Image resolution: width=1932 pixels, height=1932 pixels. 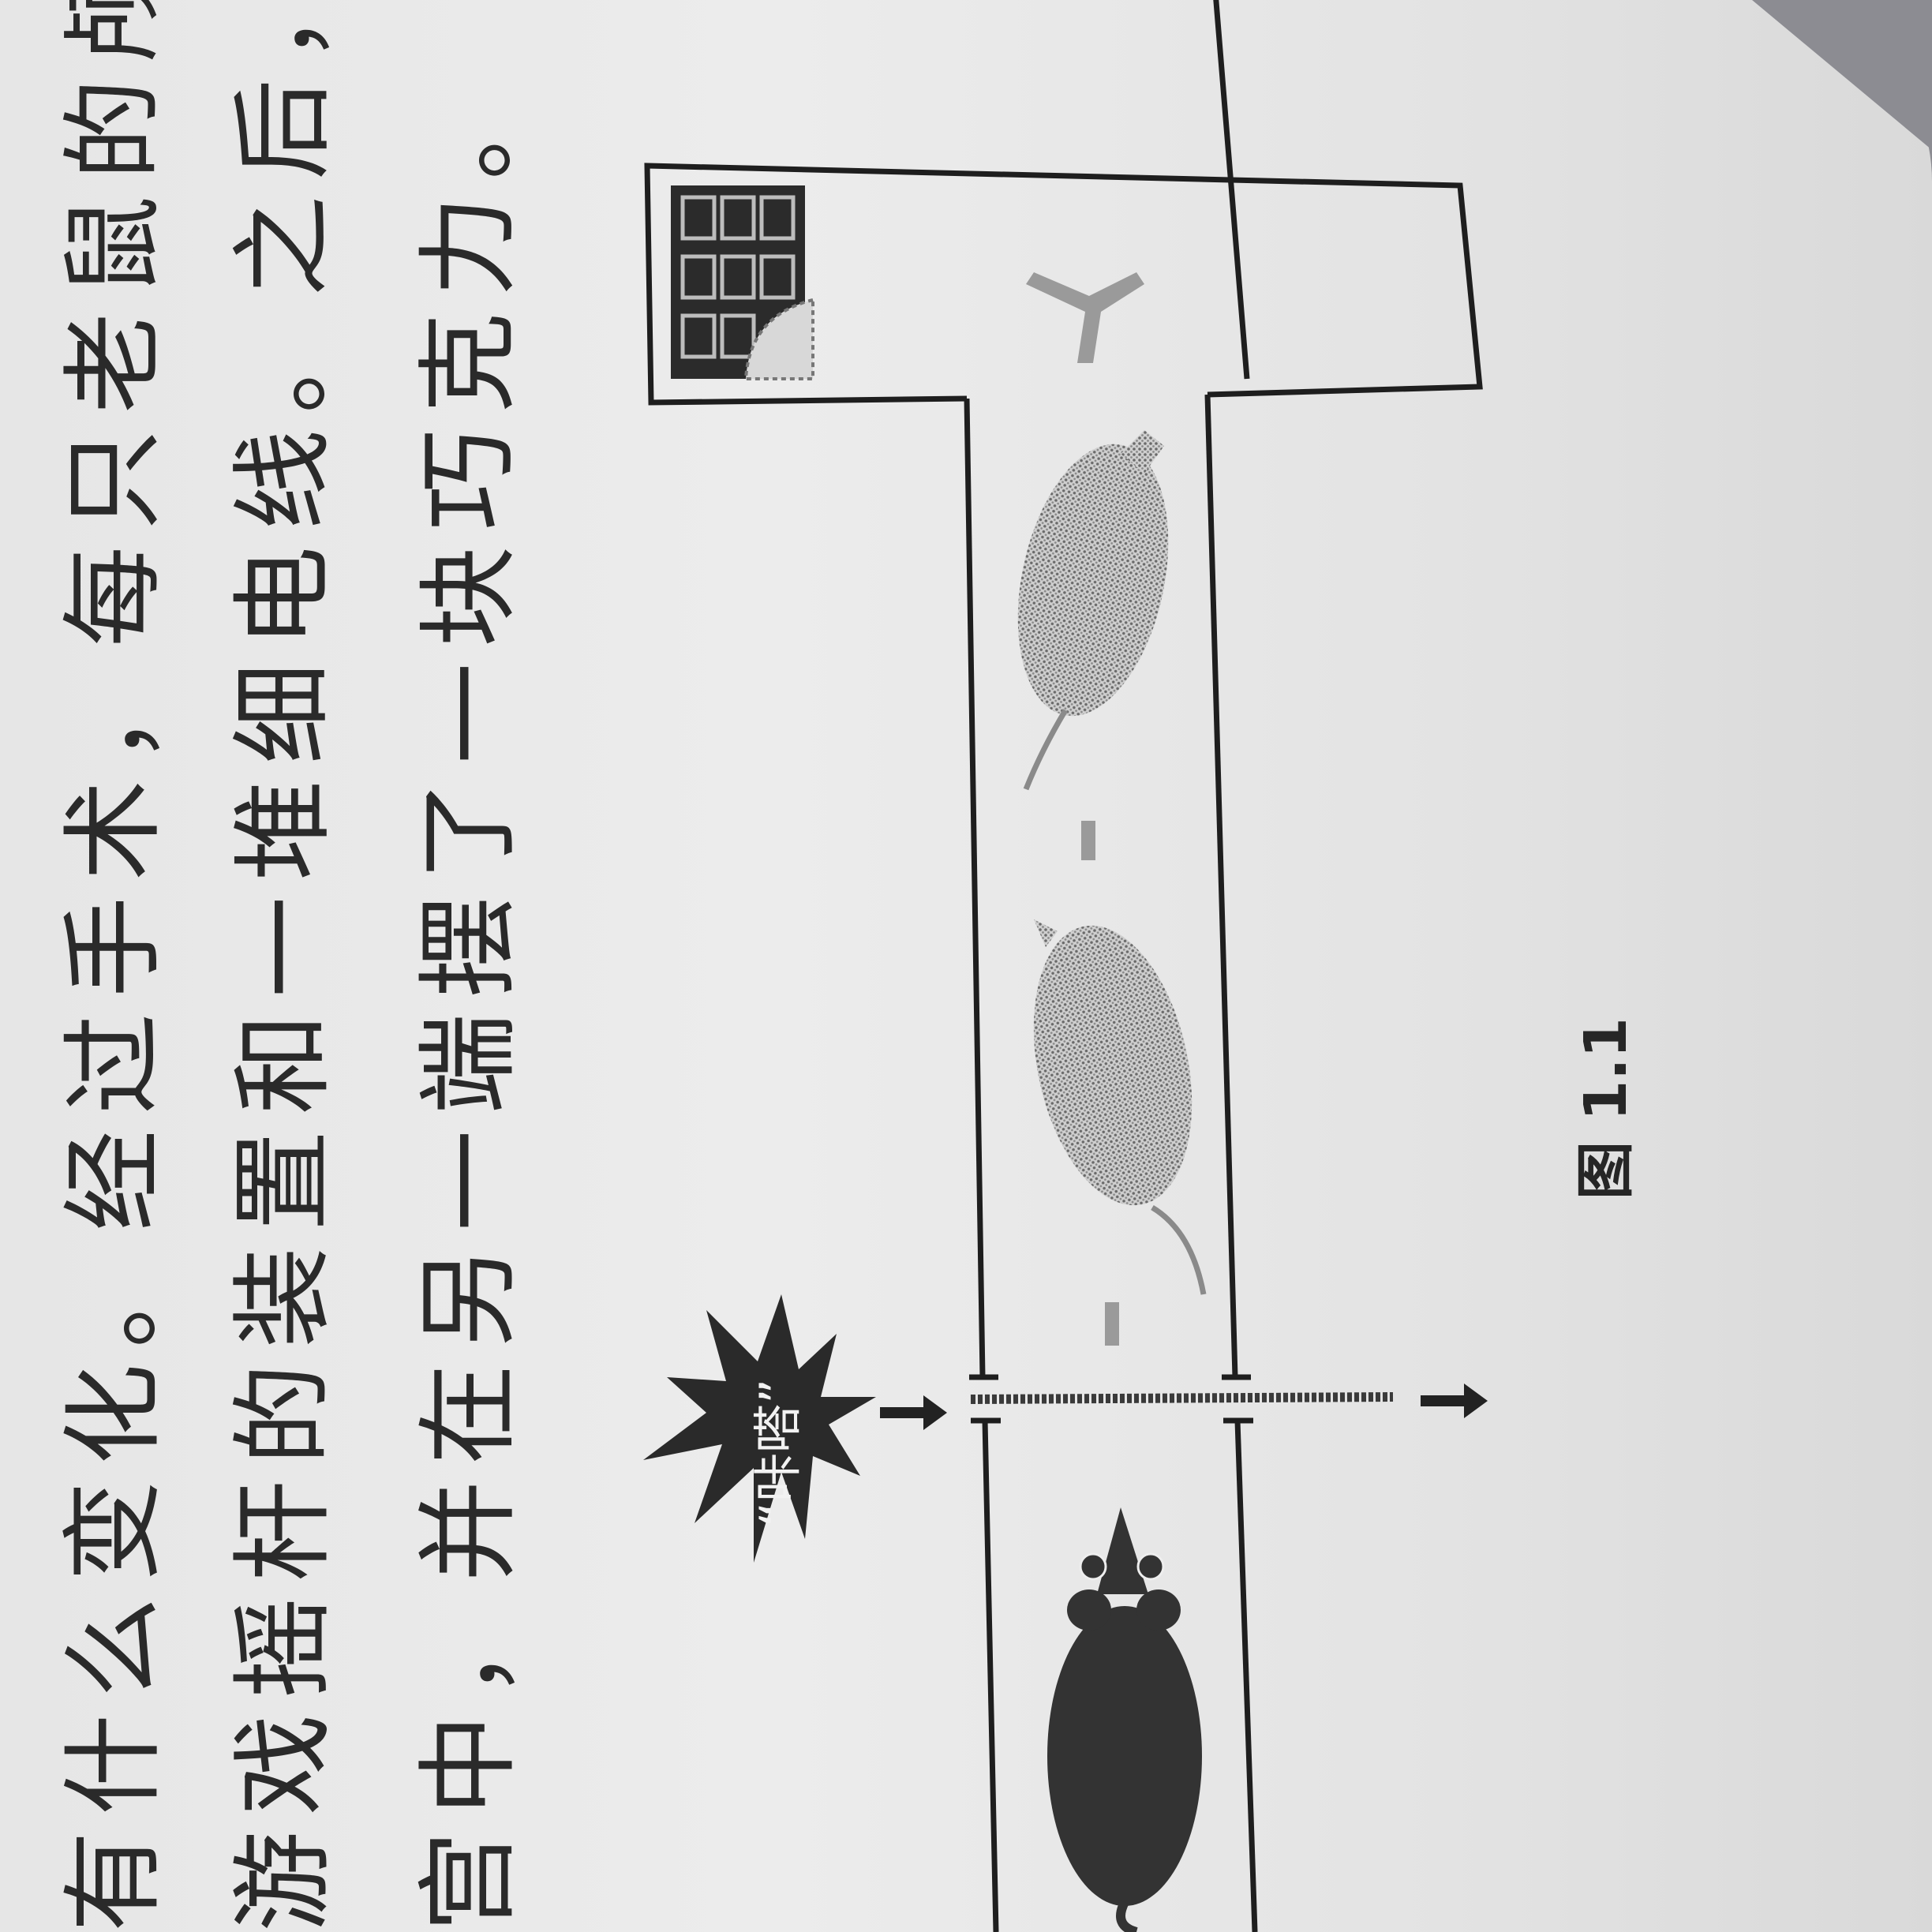 I want to click on figure-caption: 图 1.1, so click(x=1606, y=1108).